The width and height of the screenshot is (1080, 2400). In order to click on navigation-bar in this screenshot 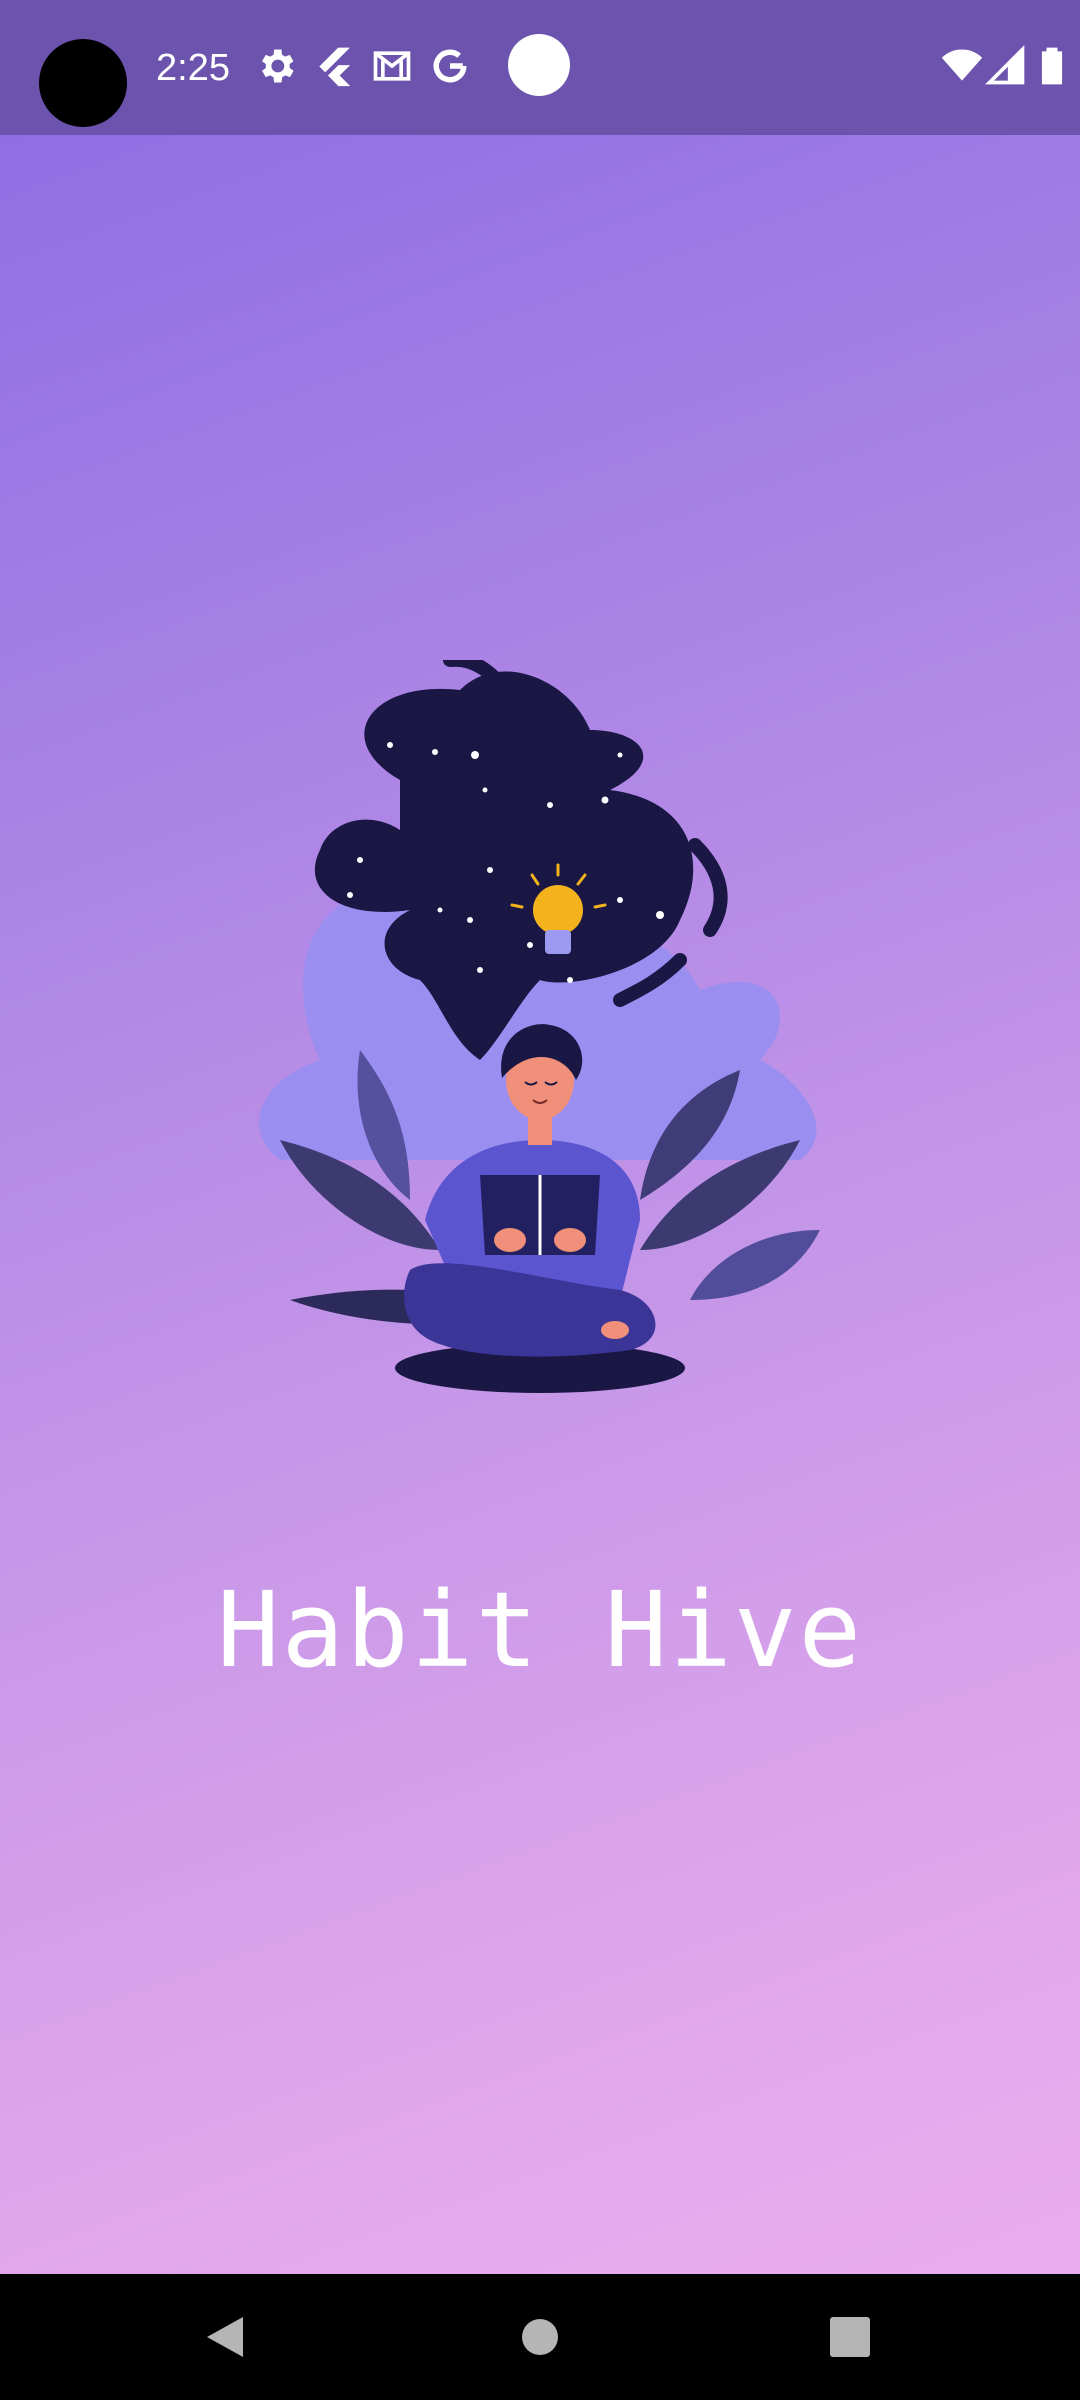, I will do `click(540, 2337)`.